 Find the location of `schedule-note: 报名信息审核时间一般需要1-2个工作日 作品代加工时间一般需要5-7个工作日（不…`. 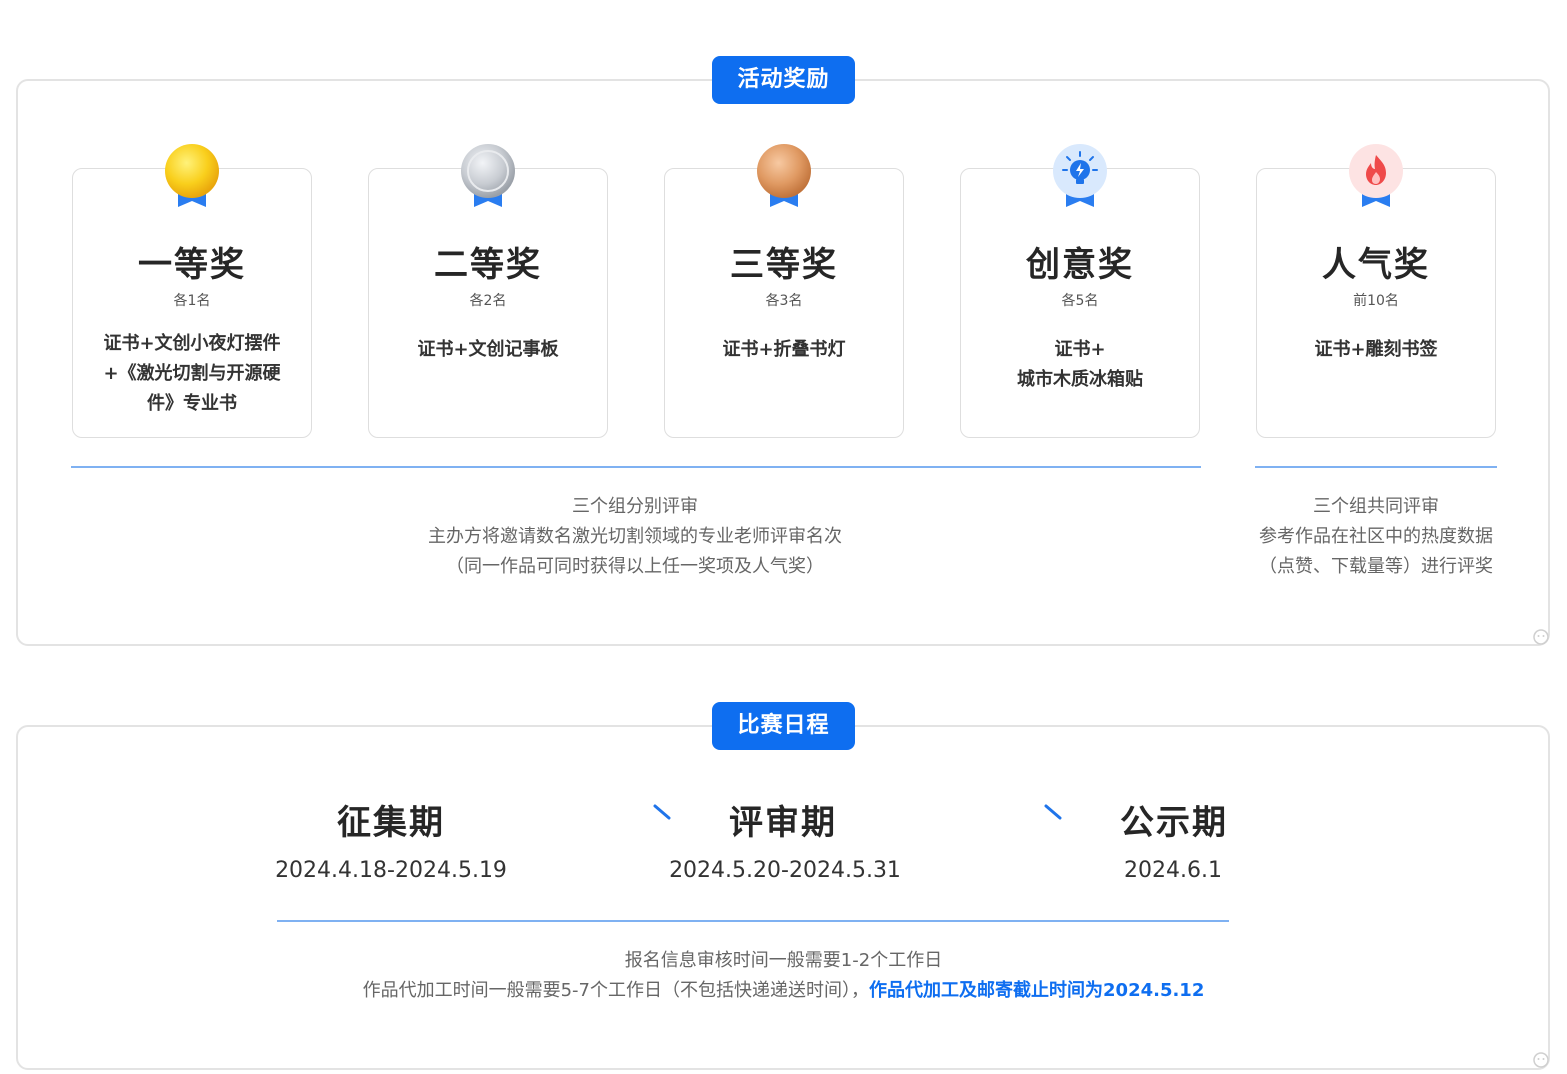

schedule-note: 报名信息审核时间一般需要1-2个工作日 作品代加工时间一般需要5-7个工作日（不… is located at coordinates (783, 976).